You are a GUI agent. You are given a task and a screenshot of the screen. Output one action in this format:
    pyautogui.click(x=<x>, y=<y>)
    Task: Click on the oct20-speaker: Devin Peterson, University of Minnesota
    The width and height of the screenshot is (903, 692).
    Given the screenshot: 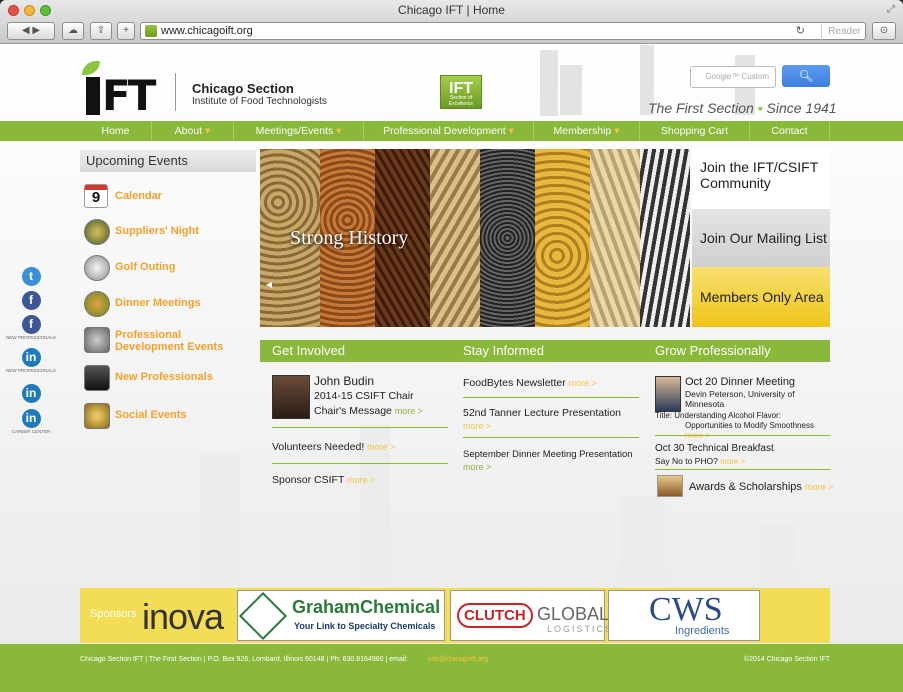 What is the action you would take?
    pyautogui.click(x=740, y=399)
    